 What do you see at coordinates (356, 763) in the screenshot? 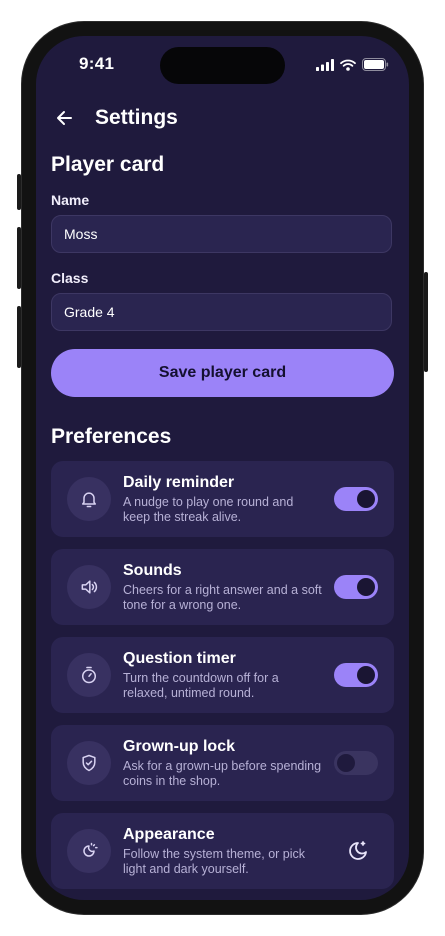
I see `grown-up-lock-toggle` at bounding box center [356, 763].